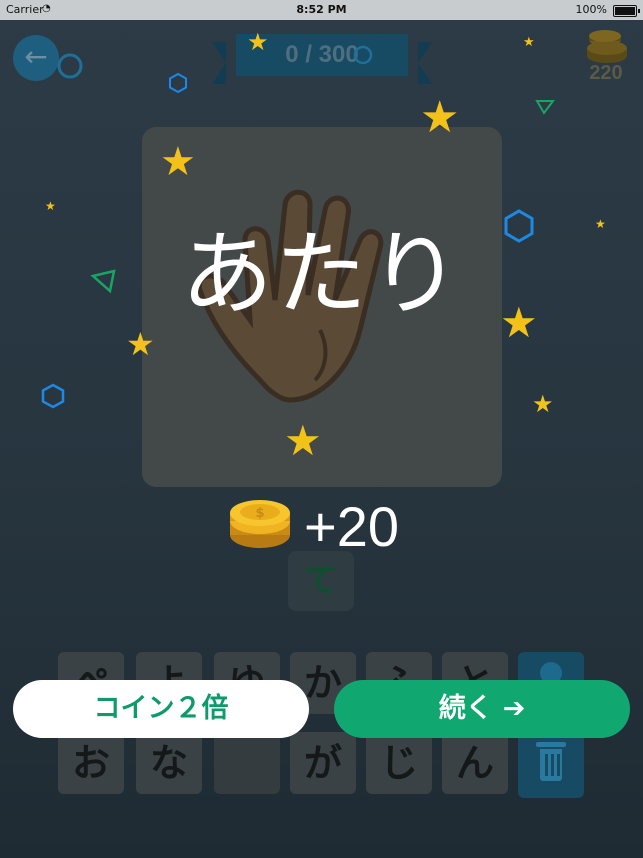  Describe the element at coordinates (322, 58) in the screenshot. I see `progress-banner: 0 / 300` at that location.